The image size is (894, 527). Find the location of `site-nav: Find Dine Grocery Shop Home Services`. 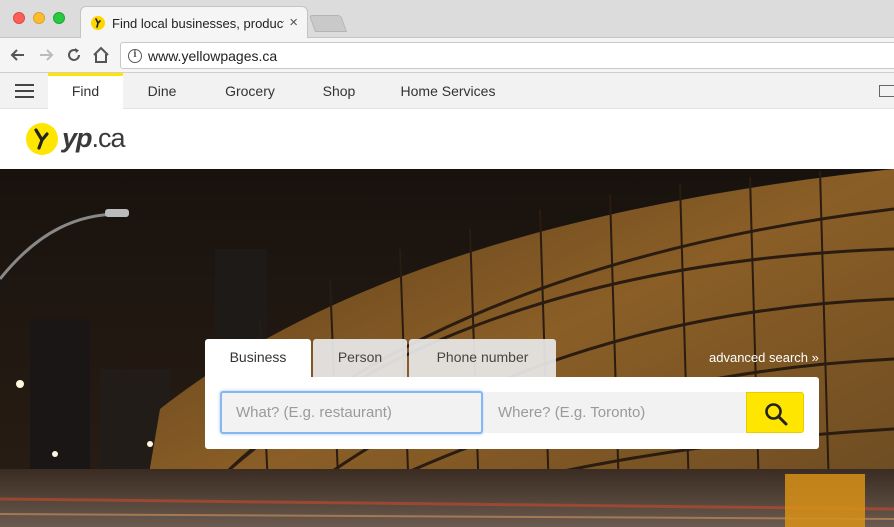

site-nav: Find Dine Grocery Shop Home Services is located at coordinates (447, 91).